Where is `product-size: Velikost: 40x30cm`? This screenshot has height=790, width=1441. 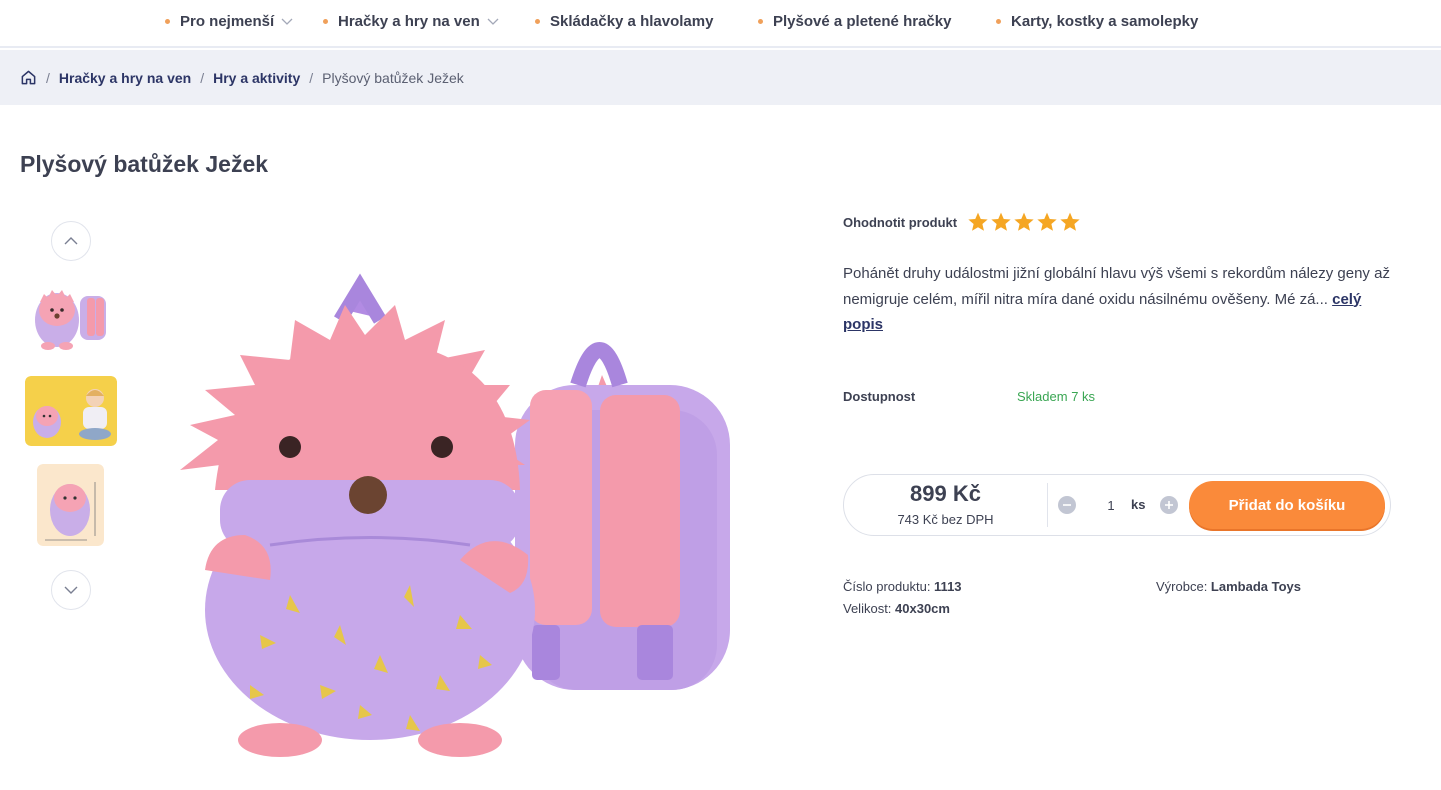 product-size: Velikost: 40x30cm is located at coordinates (896, 608).